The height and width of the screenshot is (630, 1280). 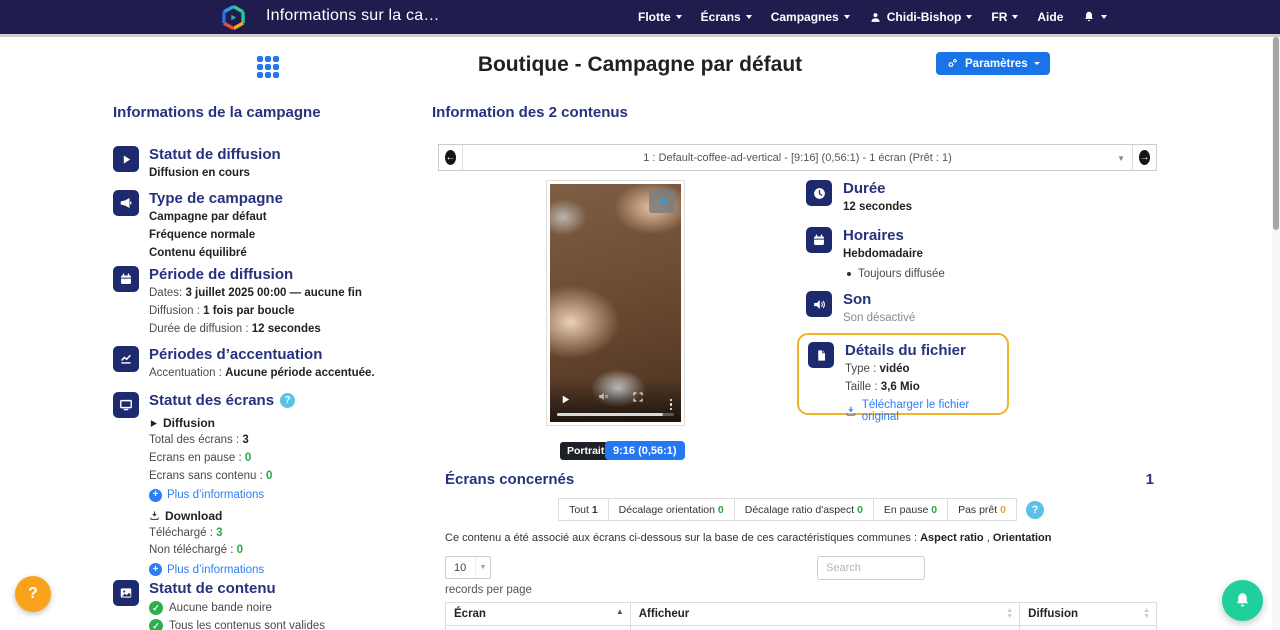 What do you see at coordinates (1088, 614) in the screenshot?
I see `column-header-diffusion: Diffusion ▲ ▼` at bounding box center [1088, 614].